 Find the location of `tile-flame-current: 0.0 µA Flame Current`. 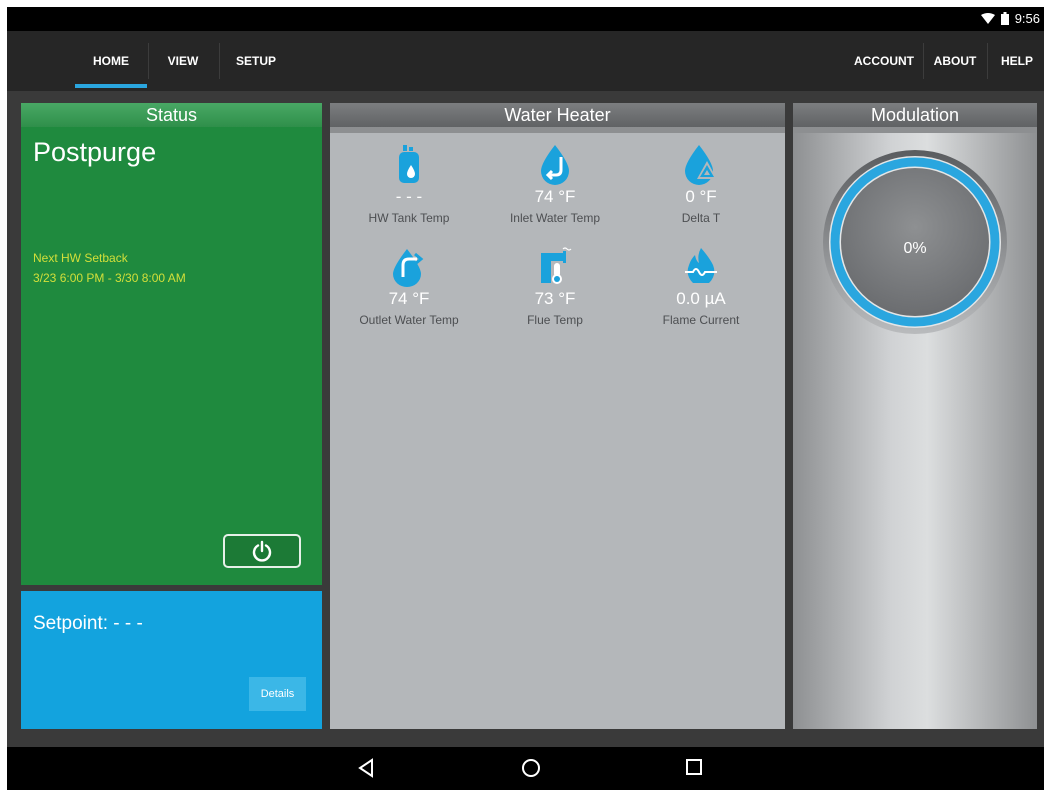

tile-flame-current: 0.0 µA Flame Current is located at coordinates (701, 285).